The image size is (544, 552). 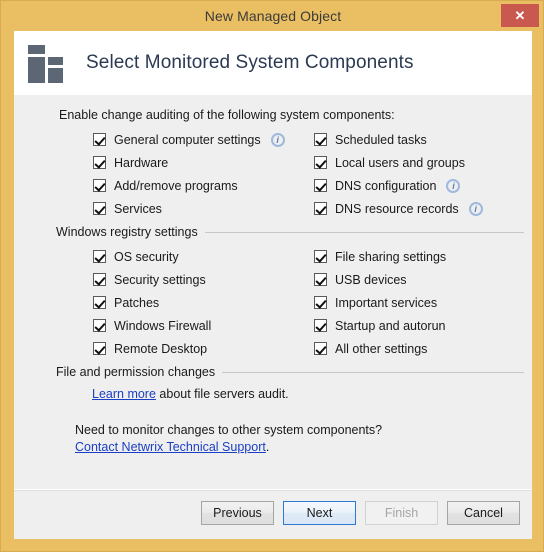 I want to click on title-bar: New Managed Object ✕, so click(x=272, y=16).